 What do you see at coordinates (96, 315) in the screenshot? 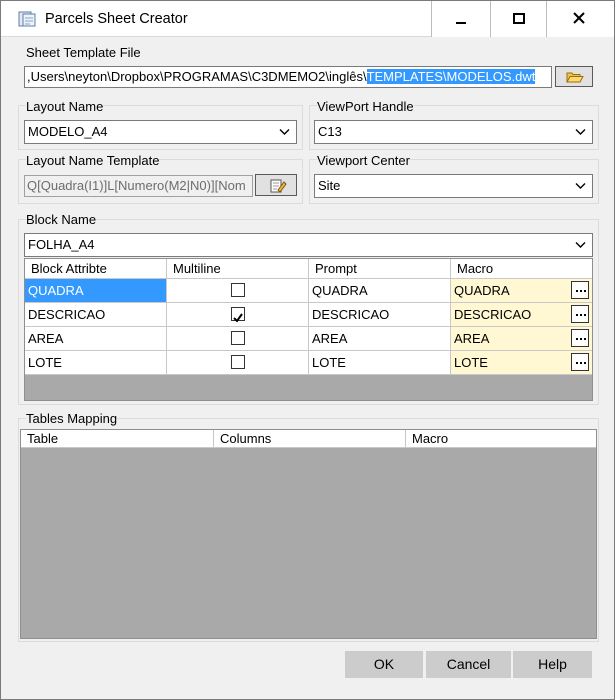
I see `cell-attribute: DESCRICAO` at bounding box center [96, 315].